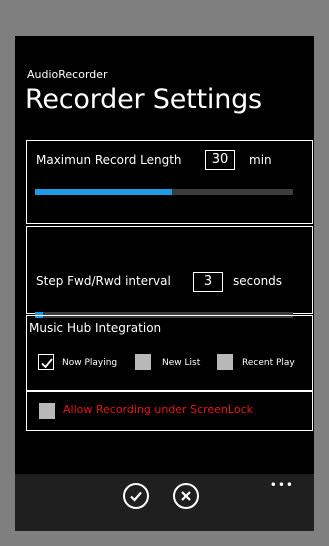 The image size is (329, 546). What do you see at coordinates (143, 362) in the screenshot?
I see `new-list-checkbox` at bounding box center [143, 362].